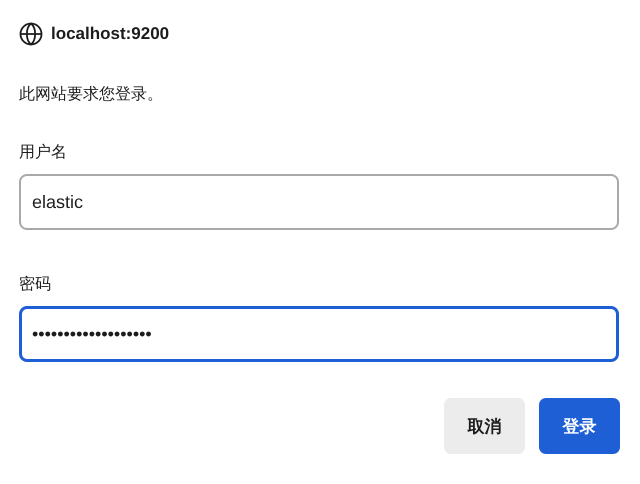 This screenshot has height=484, width=640. Describe the element at coordinates (35, 284) in the screenshot. I see `field-label: 密码` at that location.